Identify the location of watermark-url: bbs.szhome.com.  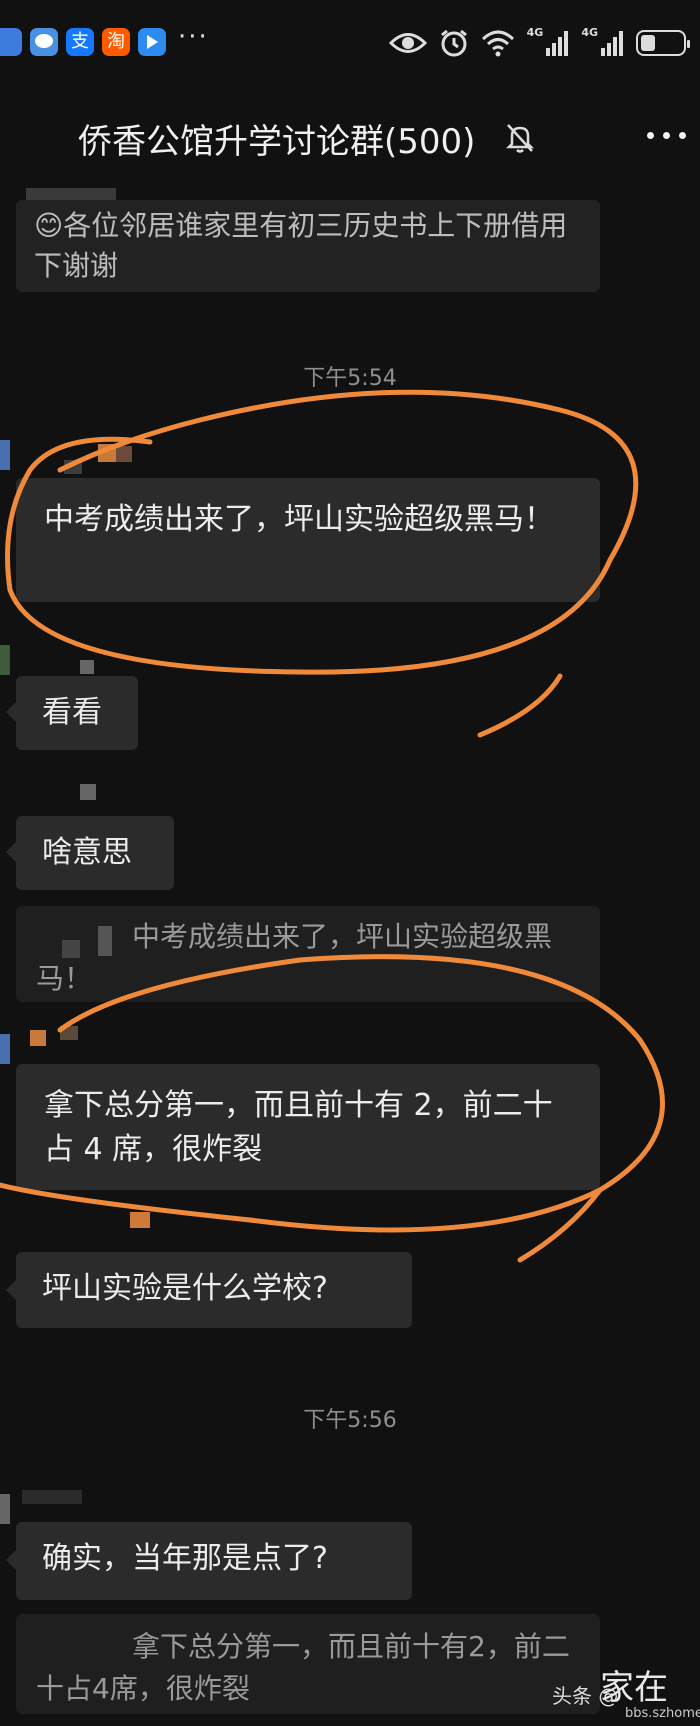
(662, 1713).